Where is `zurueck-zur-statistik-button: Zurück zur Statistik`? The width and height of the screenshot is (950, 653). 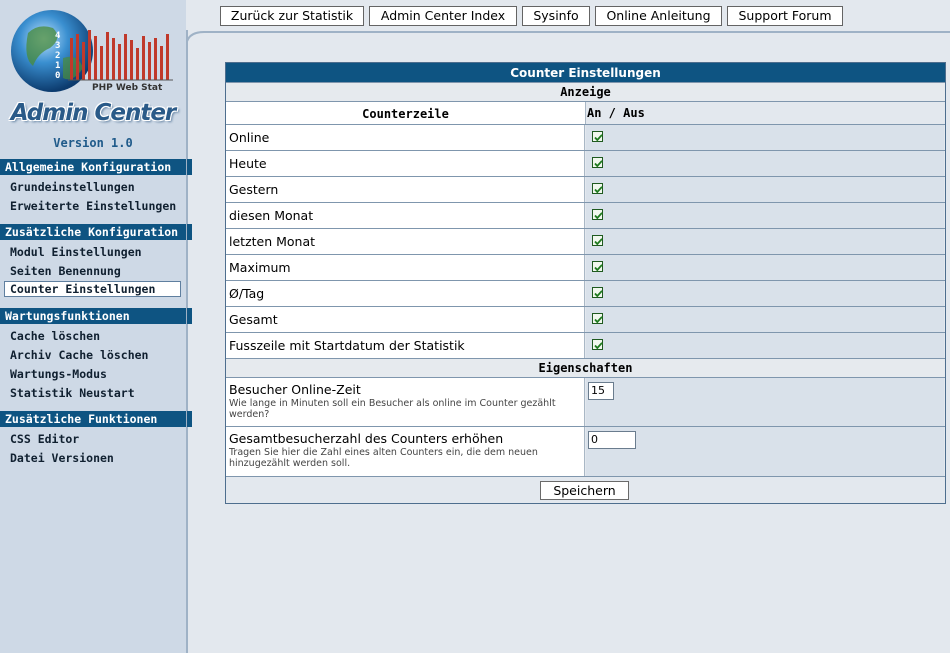 zurueck-zur-statistik-button: Zurück zur Statistik is located at coordinates (292, 16).